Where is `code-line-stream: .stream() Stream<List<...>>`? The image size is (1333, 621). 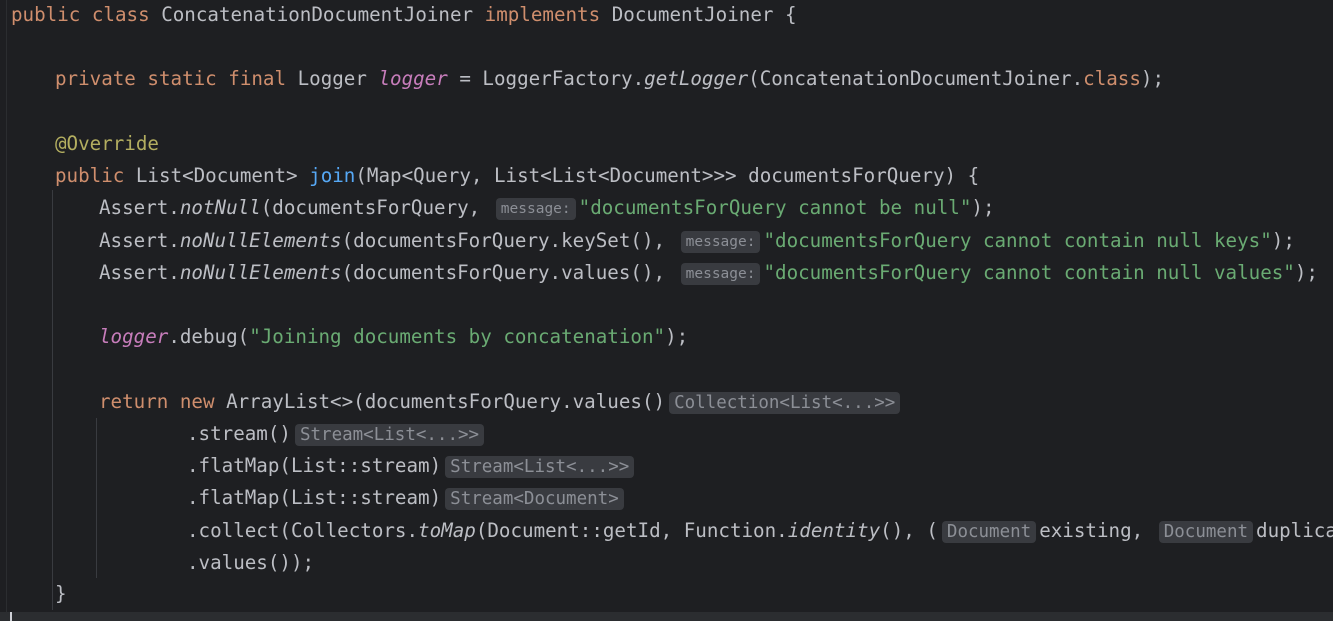 code-line-stream: .stream() Stream<List<...>> is located at coordinates (337, 434).